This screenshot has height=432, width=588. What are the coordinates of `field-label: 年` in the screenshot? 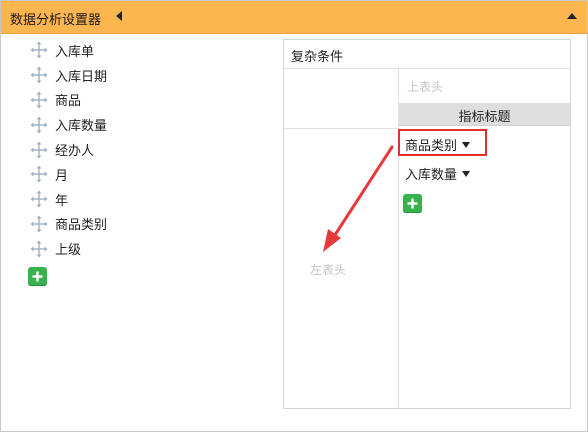 It's located at (62, 201).